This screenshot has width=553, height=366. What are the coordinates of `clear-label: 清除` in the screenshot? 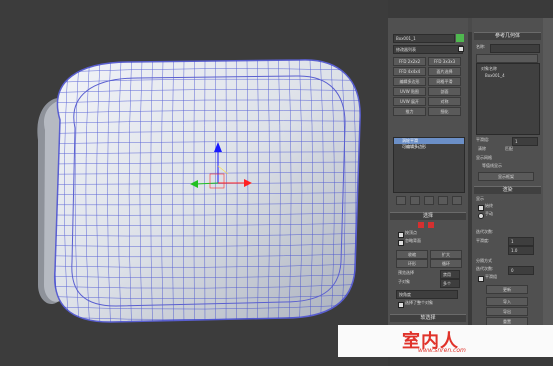 It's located at (482, 149).